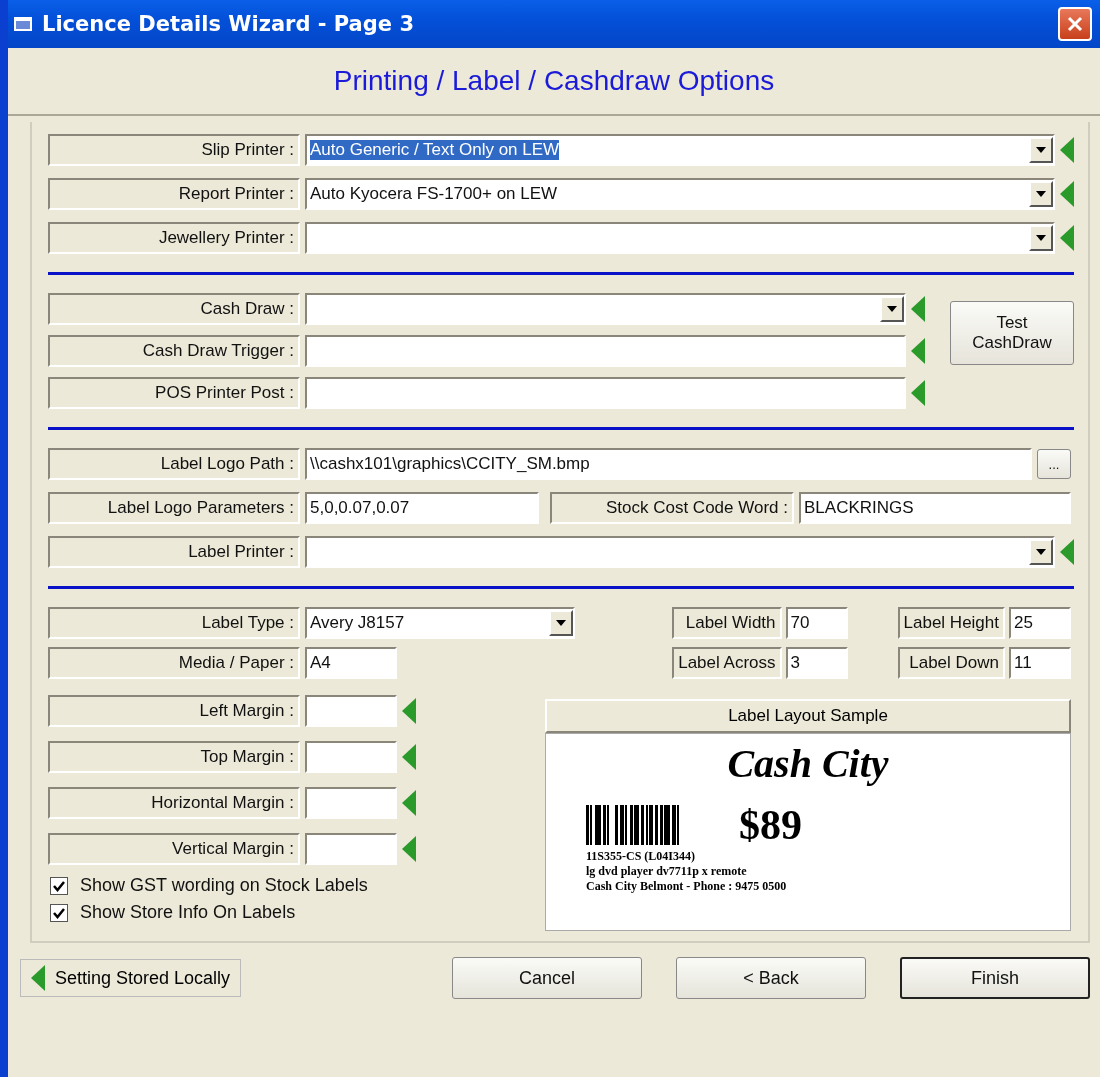 The image size is (1100, 1077). I want to click on page-heading: Printing / Label / Cashdraw Options, so click(554, 81).